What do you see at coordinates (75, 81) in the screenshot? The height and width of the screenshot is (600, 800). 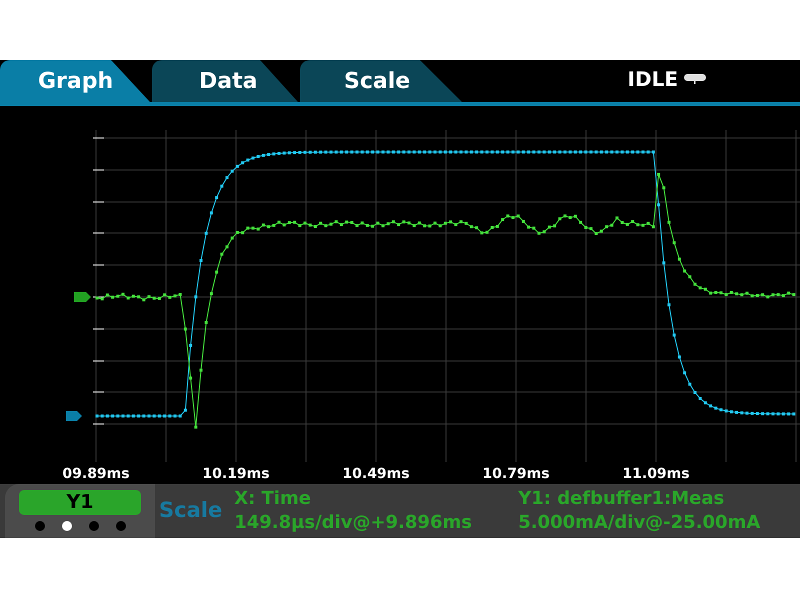 I see `tab: Graph` at bounding box center [75, 81].